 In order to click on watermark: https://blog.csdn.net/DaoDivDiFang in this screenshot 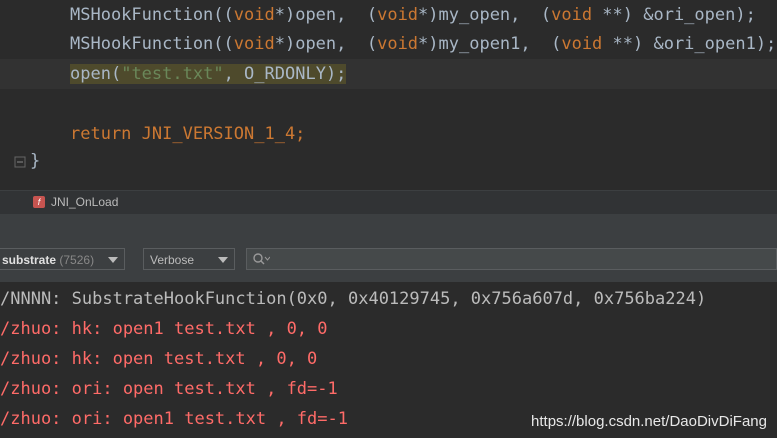, I will do `click(649, 421)`.